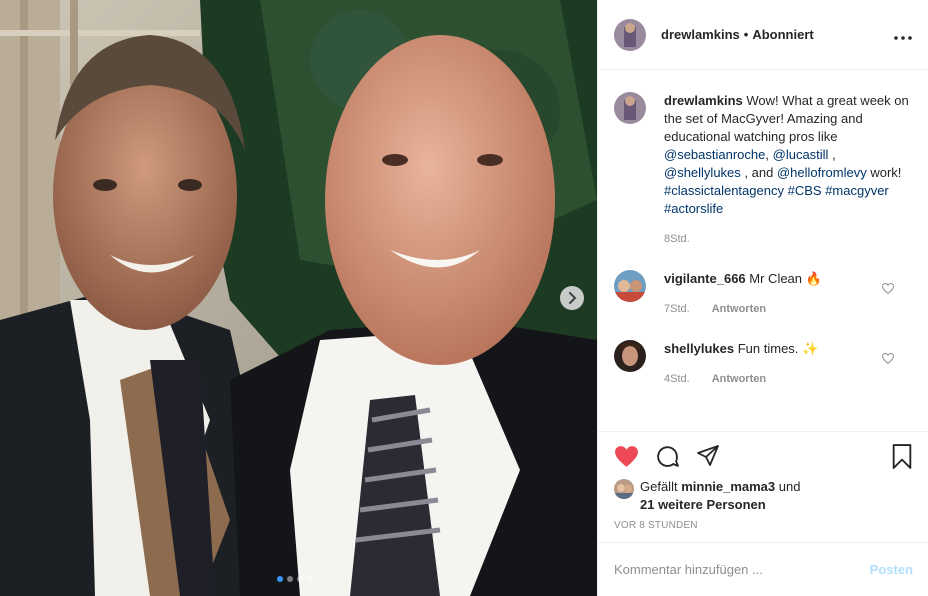 This screenshot has height=596, width=928. Describe the element at coordinates (677, 239) in the screenshot. I see `caption-time: 8Std.` at that location.